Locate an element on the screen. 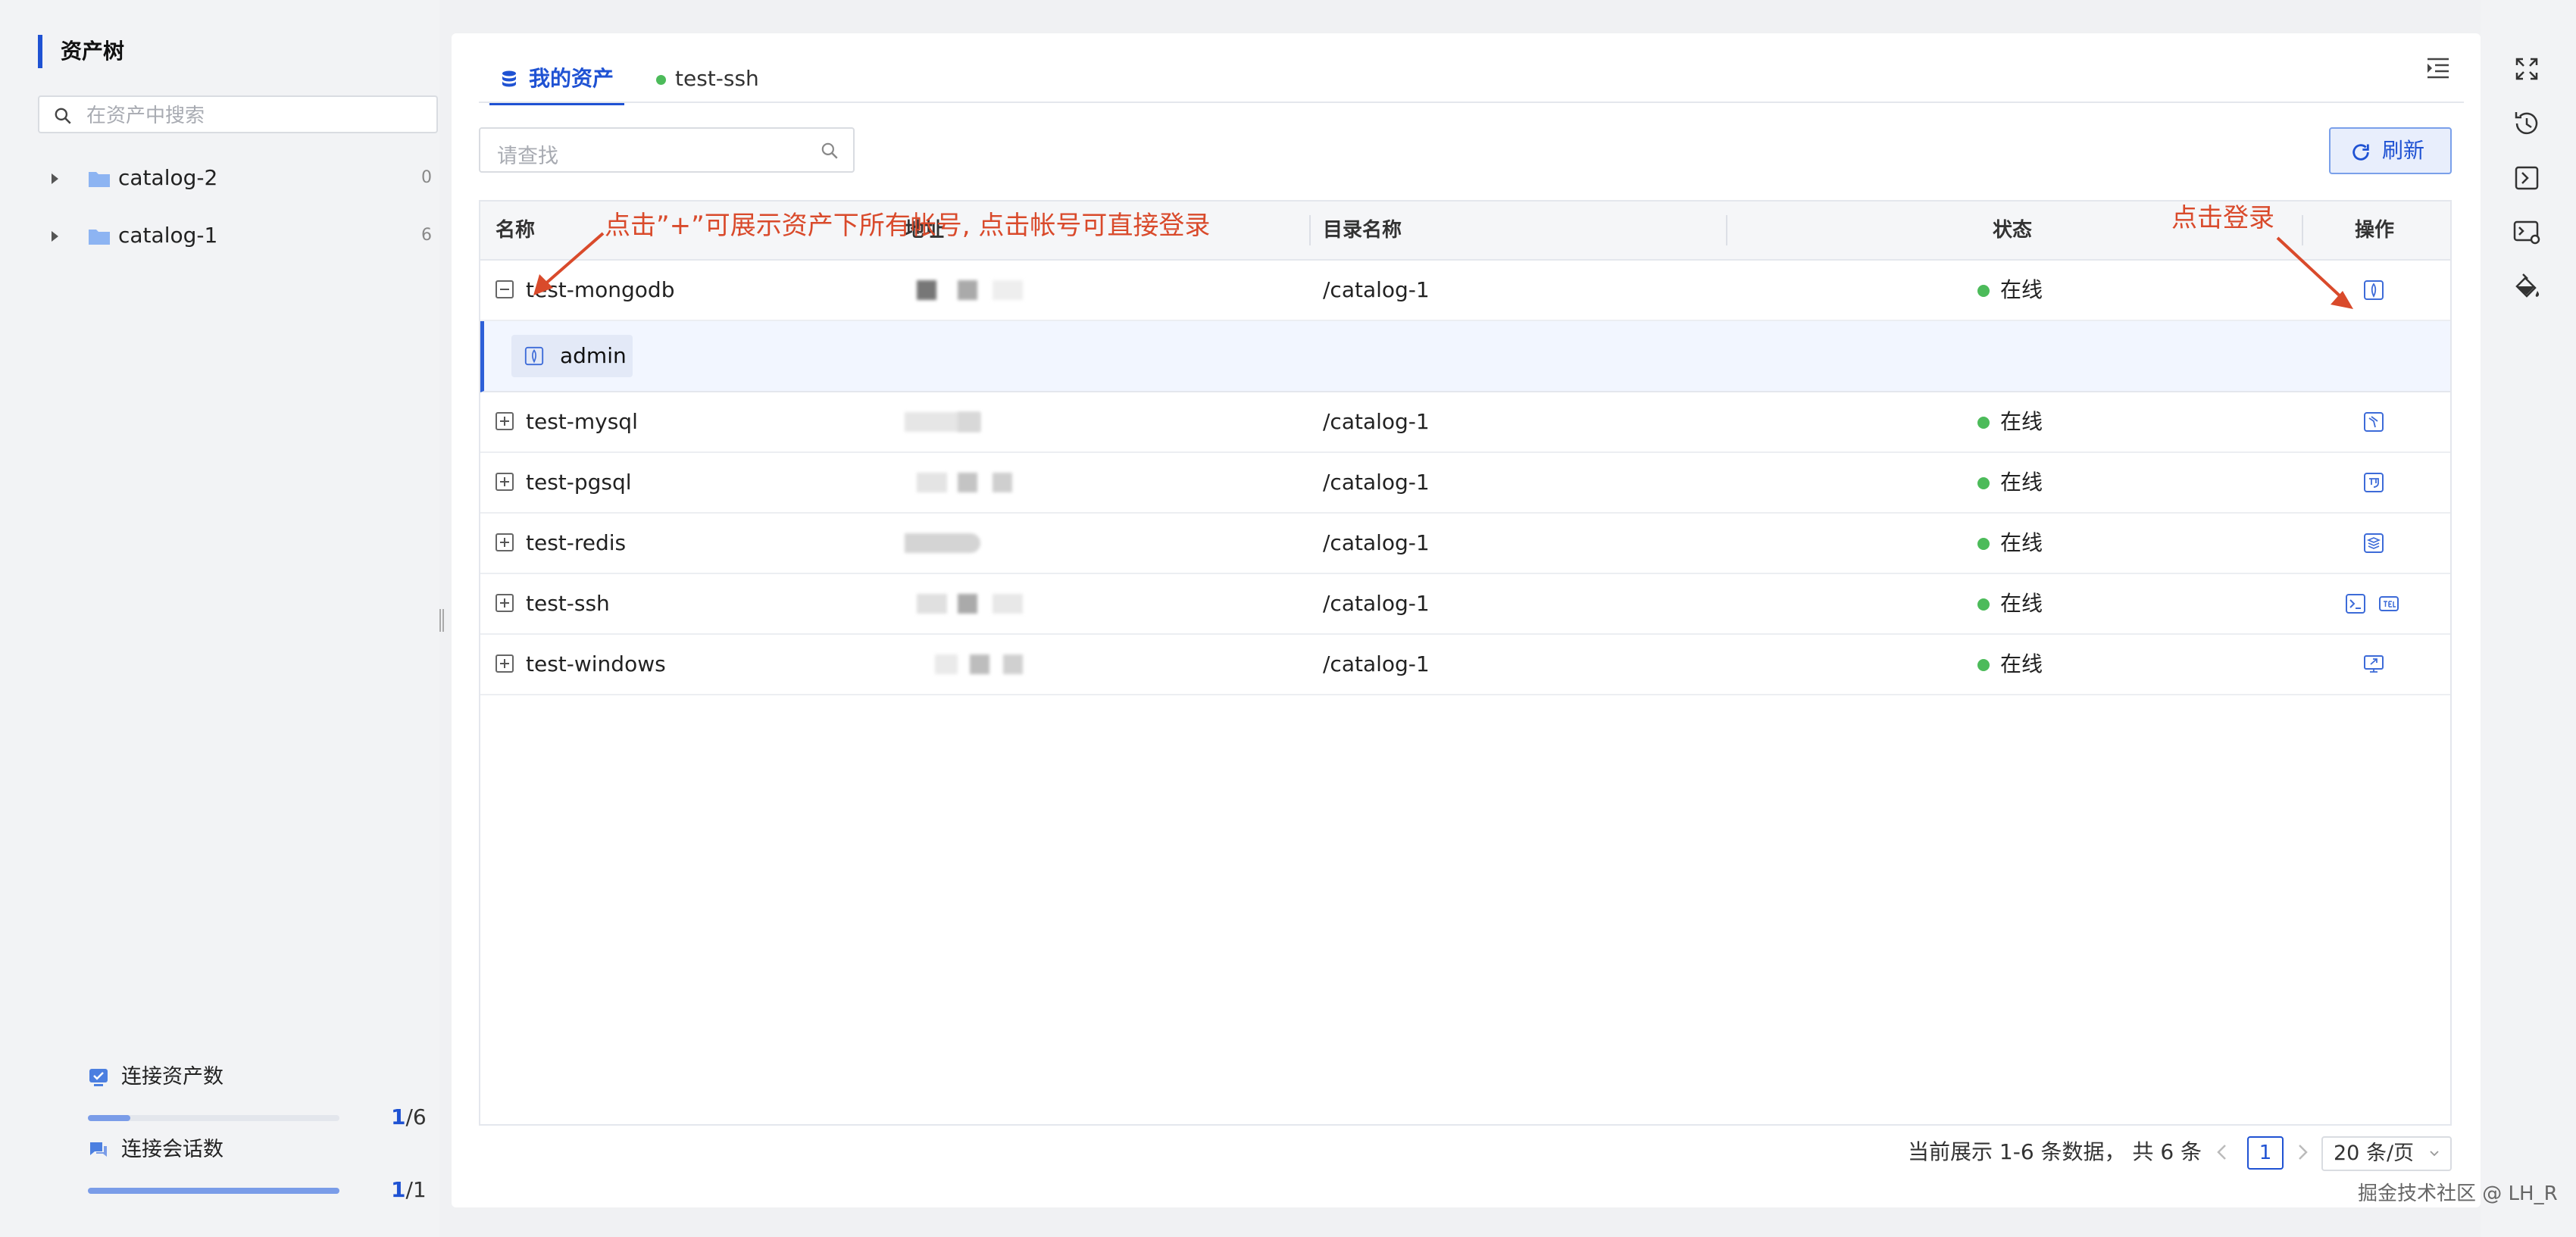  redis-login-icon is located at coordinates (2374, 543).